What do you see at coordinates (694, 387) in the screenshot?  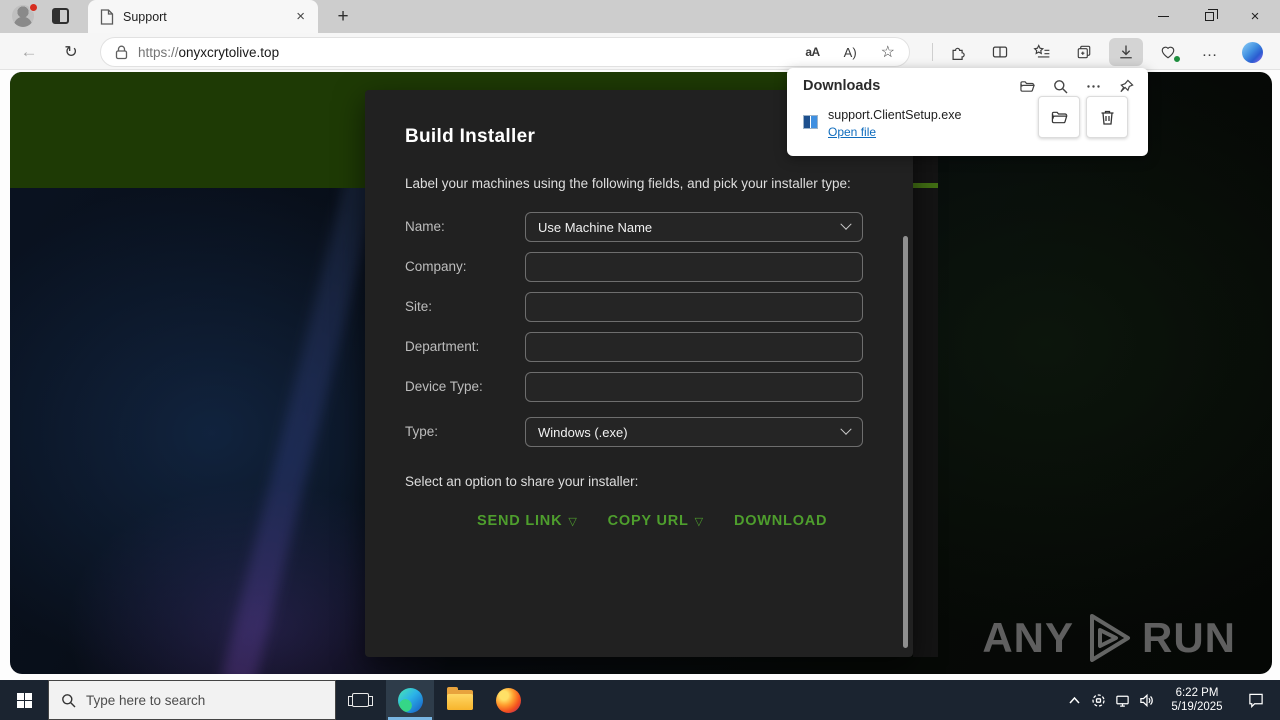 I see `device-type-input` at bounding box center [694, 387].